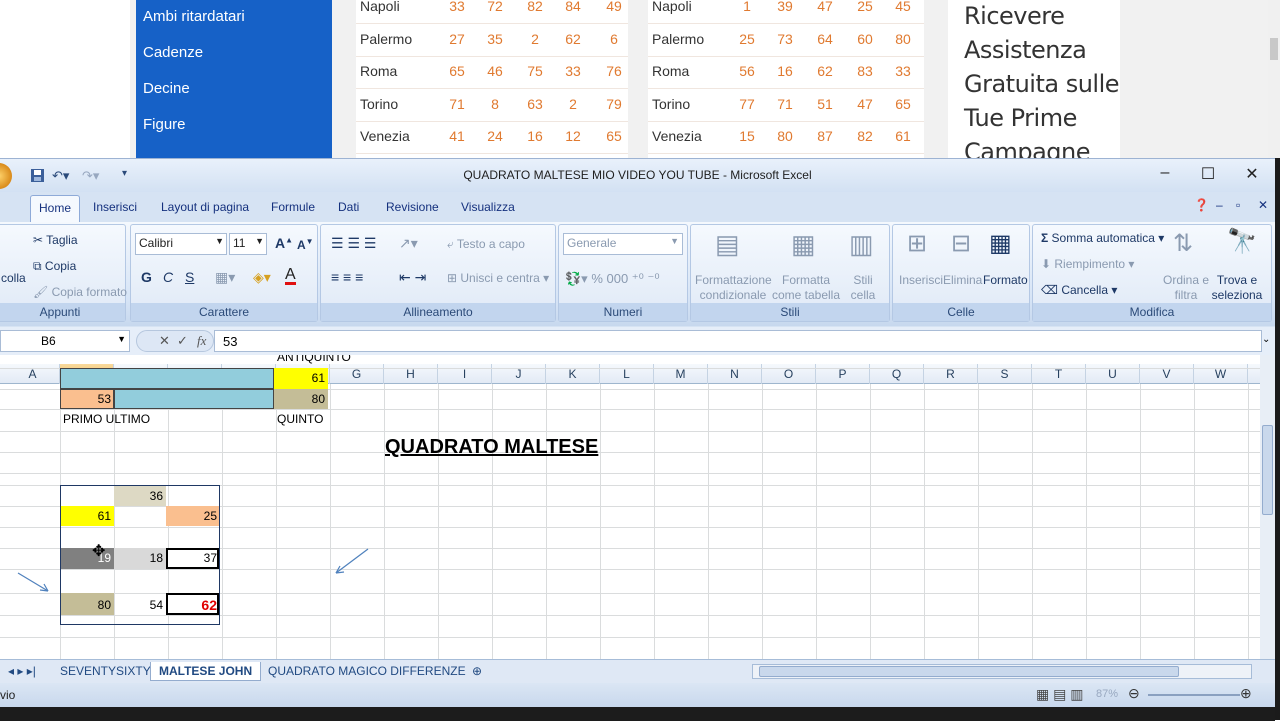 The image size is (1280, 721). I want to click on underline-button: S, so click(189, 277).